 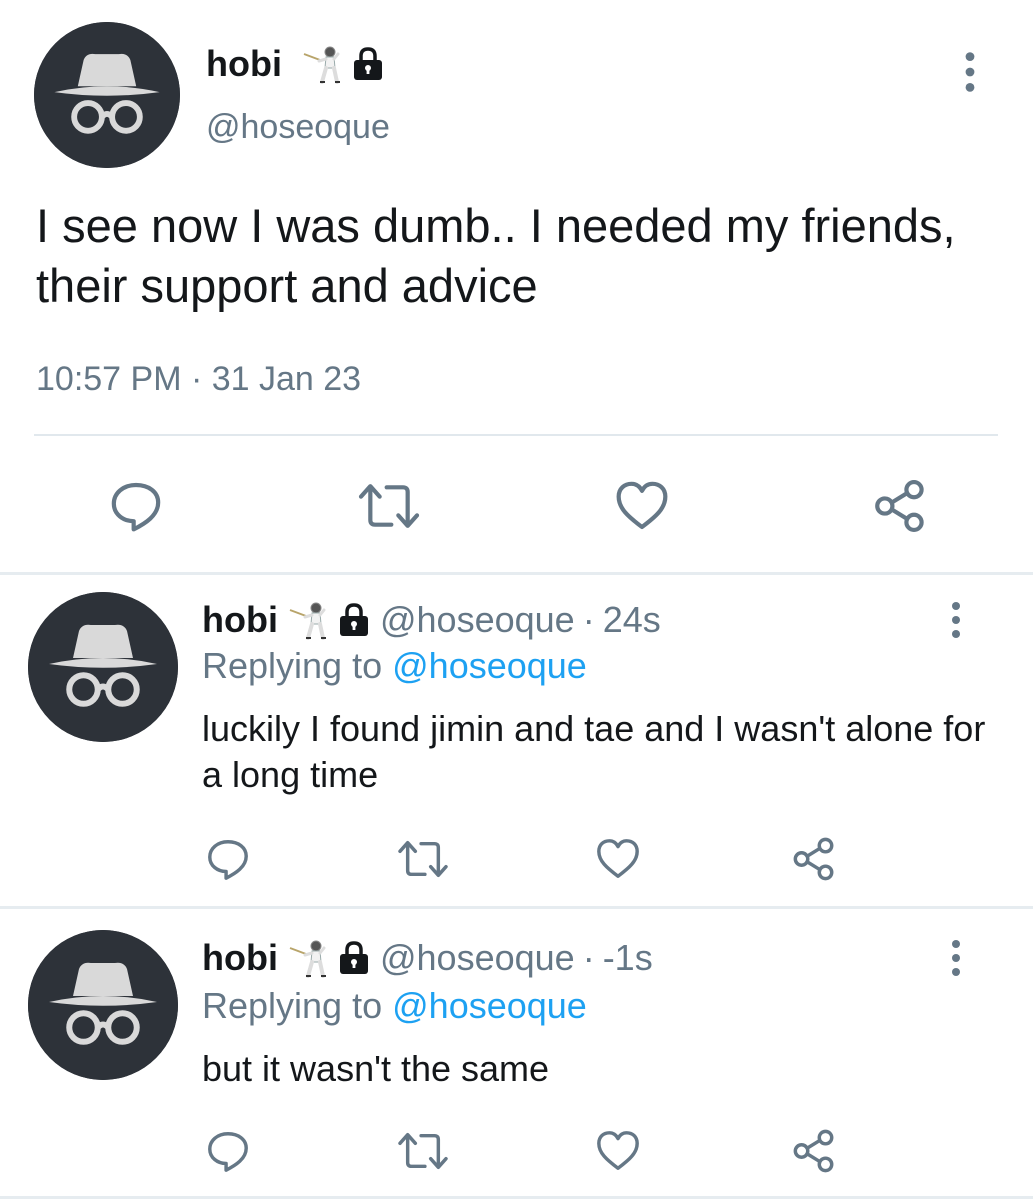 I want to click on tweet-timestamp: 10:57 PM · 31 Jan 23, so click(x=198, y=379).